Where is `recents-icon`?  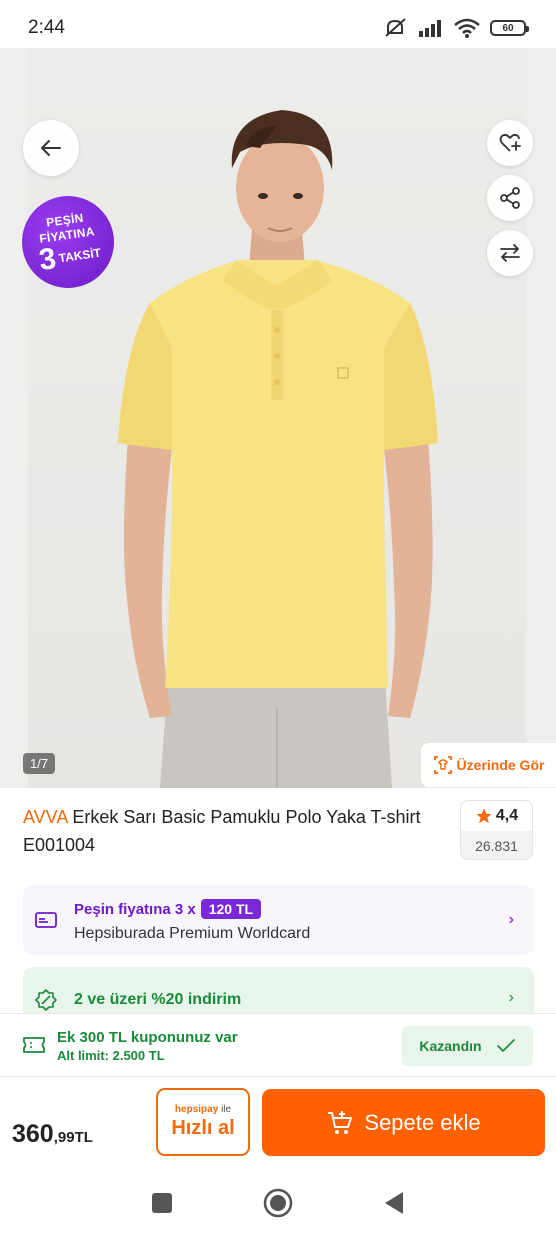 recents-icon is located at coordinates (162, 1203).